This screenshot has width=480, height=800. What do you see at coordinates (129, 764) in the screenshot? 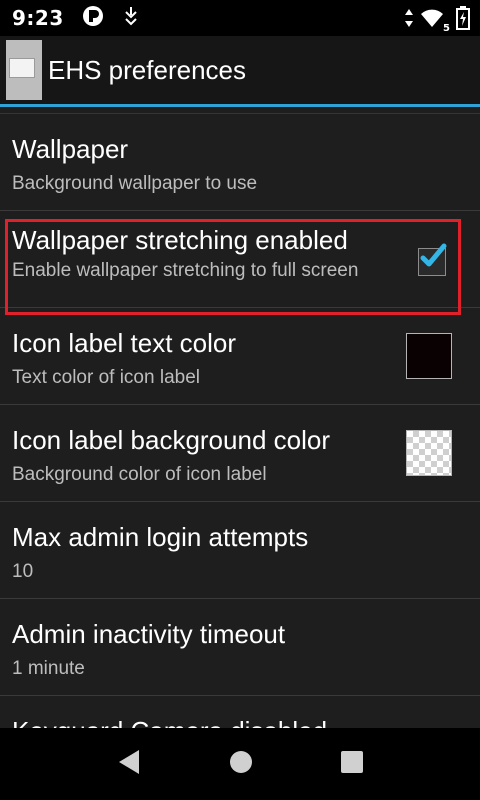
I see `back-icon` at bounding box center [129, 764].